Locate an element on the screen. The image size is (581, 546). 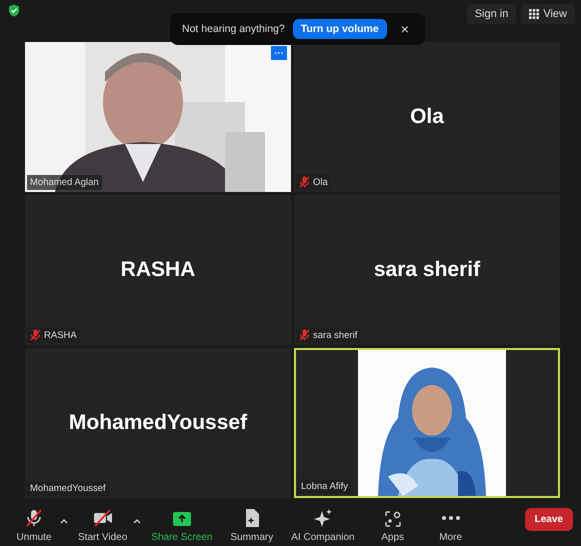
participant-label: RASHA is located at coordinates (60, 335).